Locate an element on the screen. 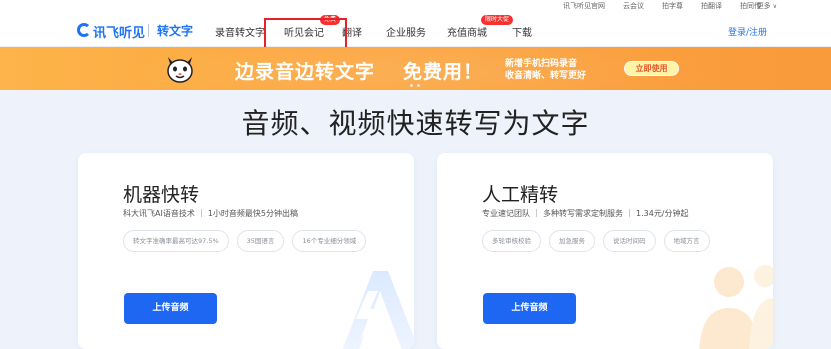 This screenshot has height=349, width=831. card-description: 专业速记团队 多种转写需求定制服务 1.34元/分钟起 is located at coordinates (585, 213).